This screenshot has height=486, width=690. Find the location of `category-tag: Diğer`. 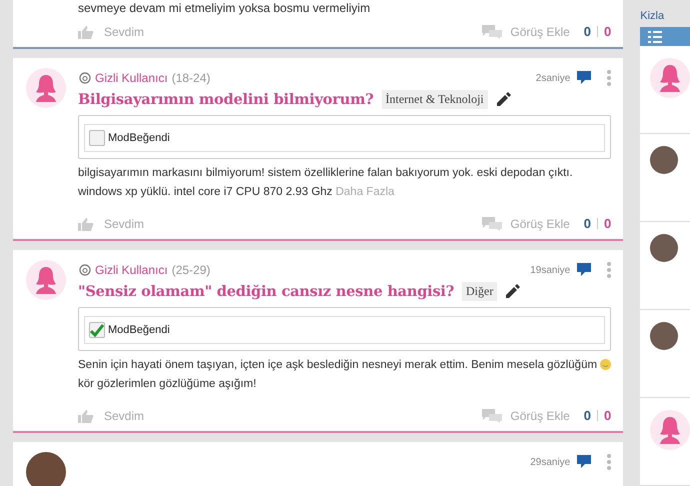

category-tag: Diğer is located at coordinates (480, 291).